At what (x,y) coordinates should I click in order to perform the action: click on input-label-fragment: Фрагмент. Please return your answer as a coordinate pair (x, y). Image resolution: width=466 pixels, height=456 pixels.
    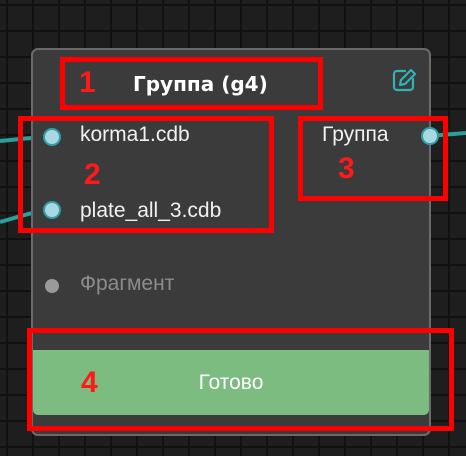
    Looking at the image, I should click on (127, 283).